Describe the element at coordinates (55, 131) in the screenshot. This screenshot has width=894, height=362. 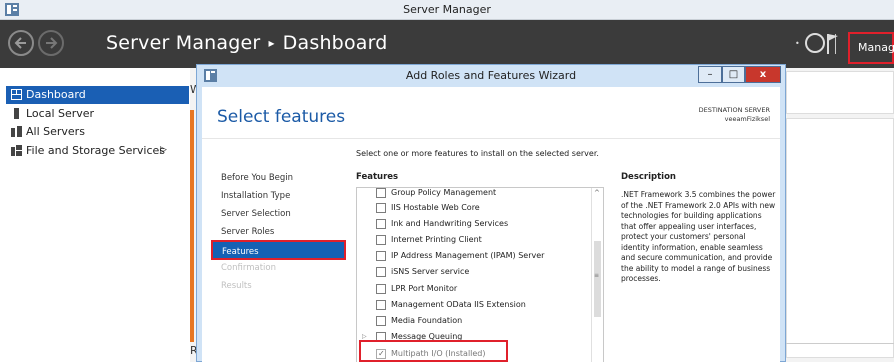
I see `sidebar-item-label: All Servers` at that location.